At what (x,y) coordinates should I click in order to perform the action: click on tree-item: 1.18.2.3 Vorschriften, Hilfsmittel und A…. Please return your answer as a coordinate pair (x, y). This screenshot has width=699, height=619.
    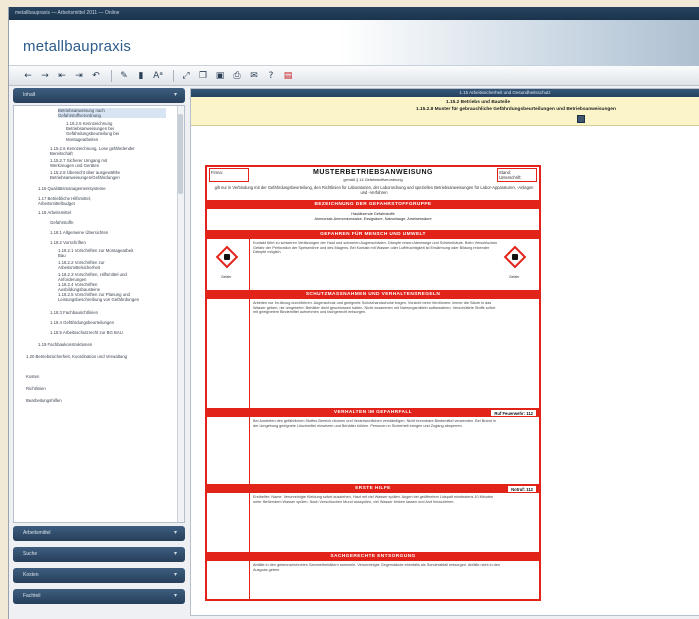
    Looking at the image, I should click on (112, 277).